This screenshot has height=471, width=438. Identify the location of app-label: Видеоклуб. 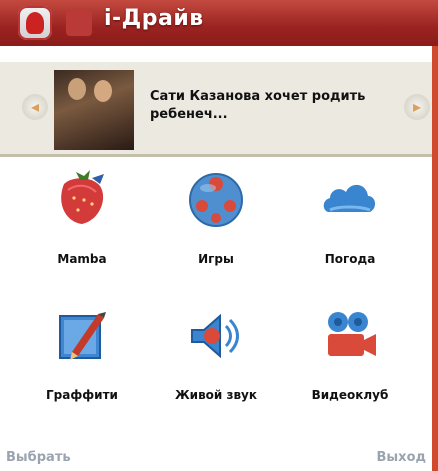
(350, 395).